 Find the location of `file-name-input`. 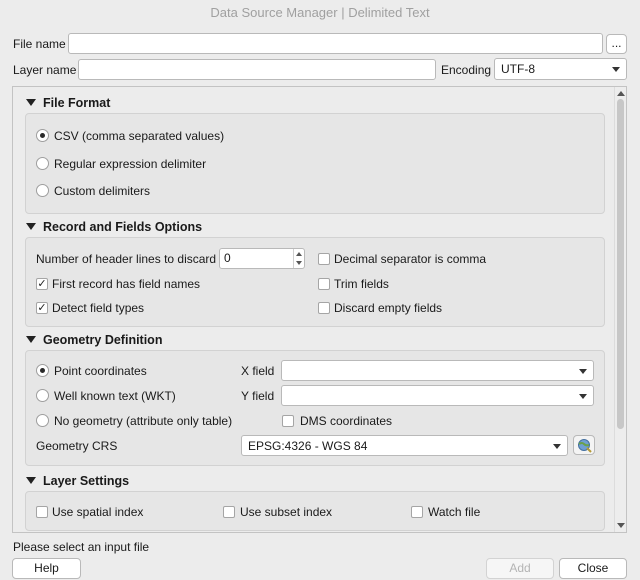

file-name-input is located at coordinates (335, 43).